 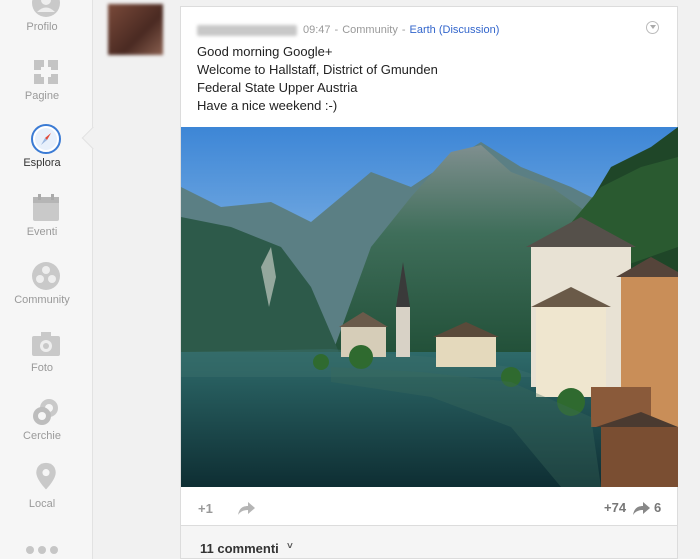 What do you see at coordinates (46, 476) in the screenshot?
I see `map-pin-icon` at bounding box center [46, 476].